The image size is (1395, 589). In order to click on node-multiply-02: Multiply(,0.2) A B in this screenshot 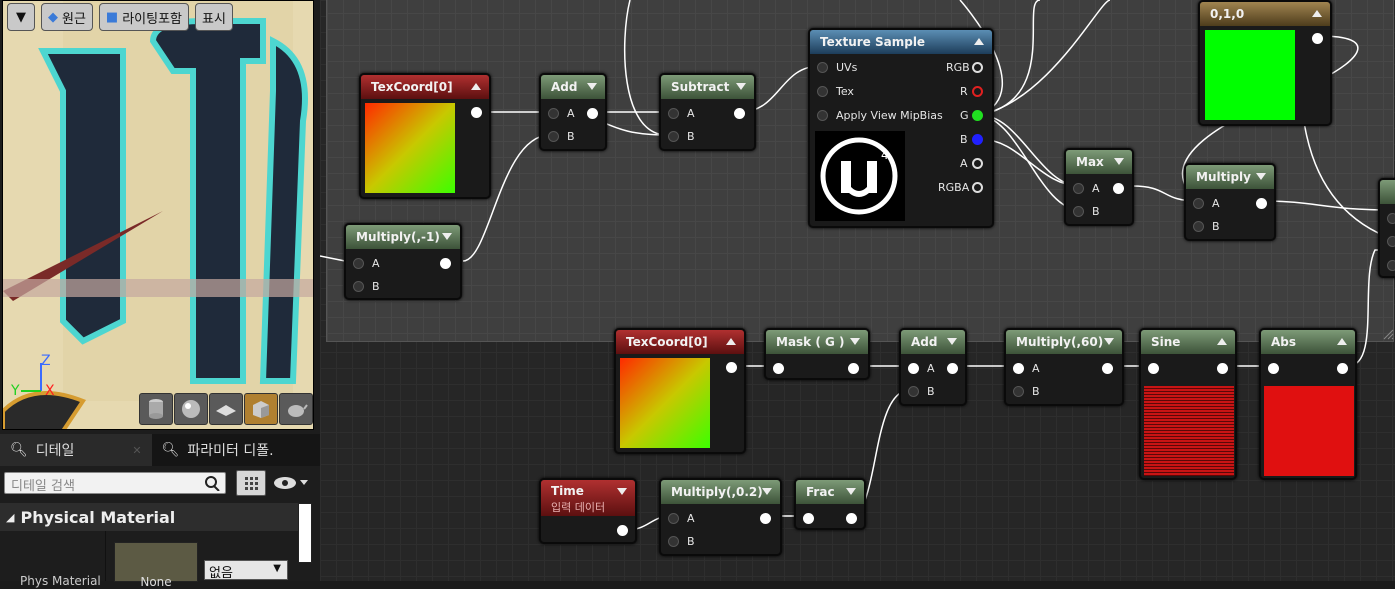, I will do `click(720, 517)`.